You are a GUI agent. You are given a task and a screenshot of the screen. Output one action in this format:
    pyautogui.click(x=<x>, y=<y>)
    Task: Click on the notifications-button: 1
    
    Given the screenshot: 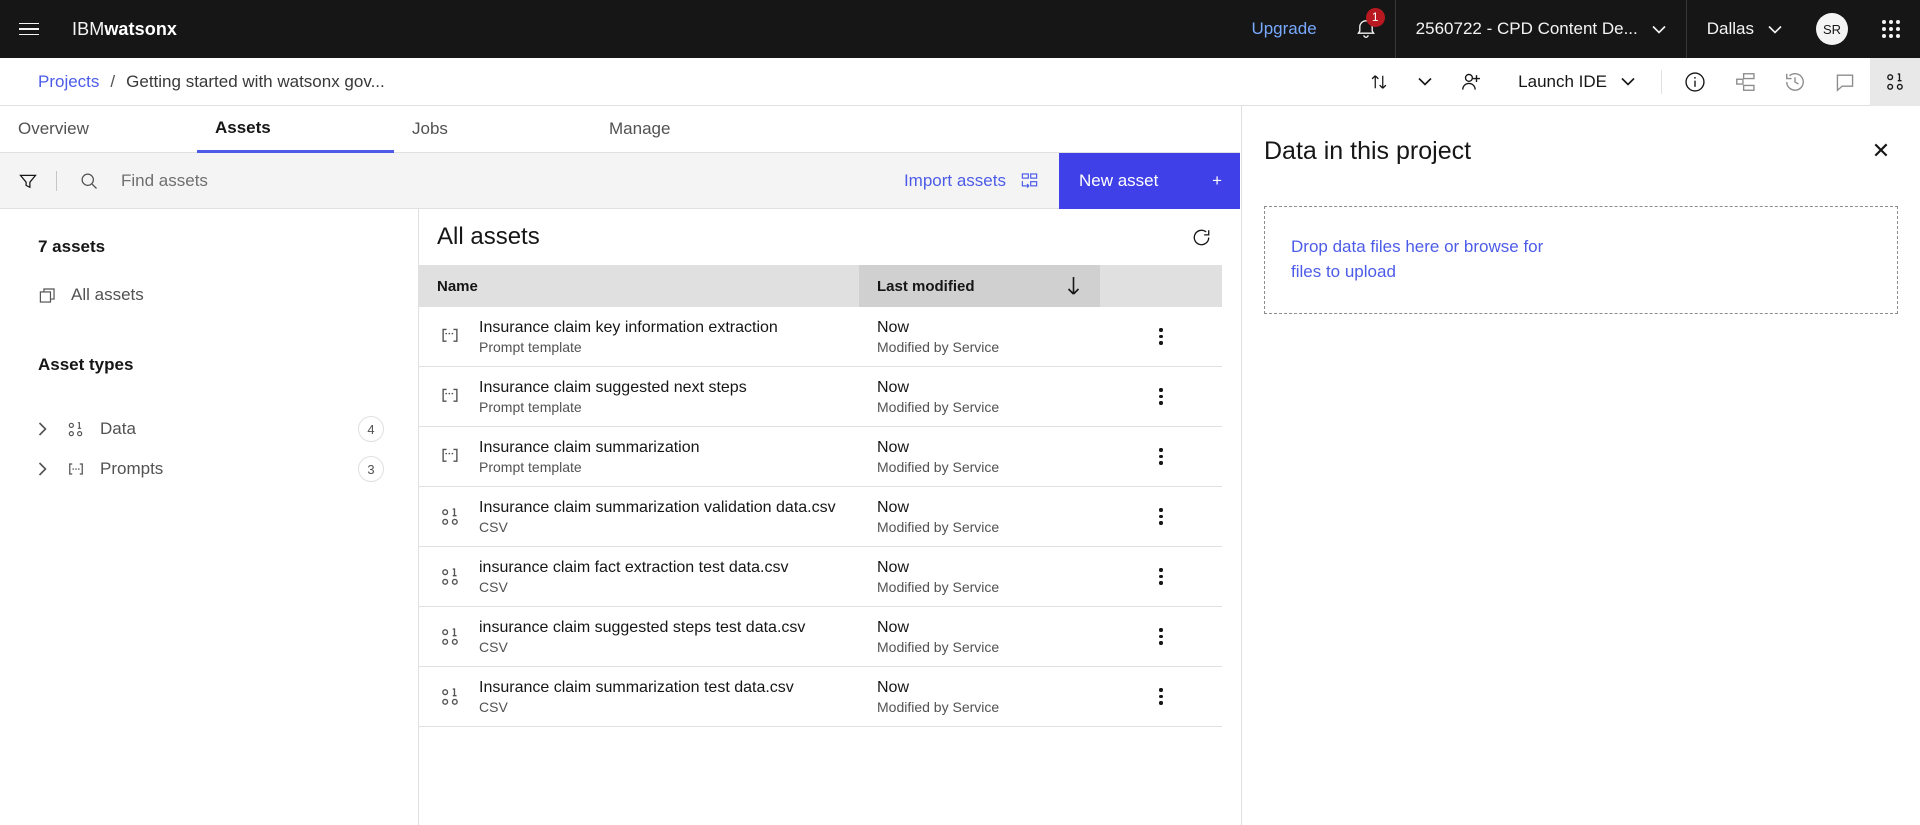 What is the action you would take?
    pyautogui.click(x=1366, y=29)
    